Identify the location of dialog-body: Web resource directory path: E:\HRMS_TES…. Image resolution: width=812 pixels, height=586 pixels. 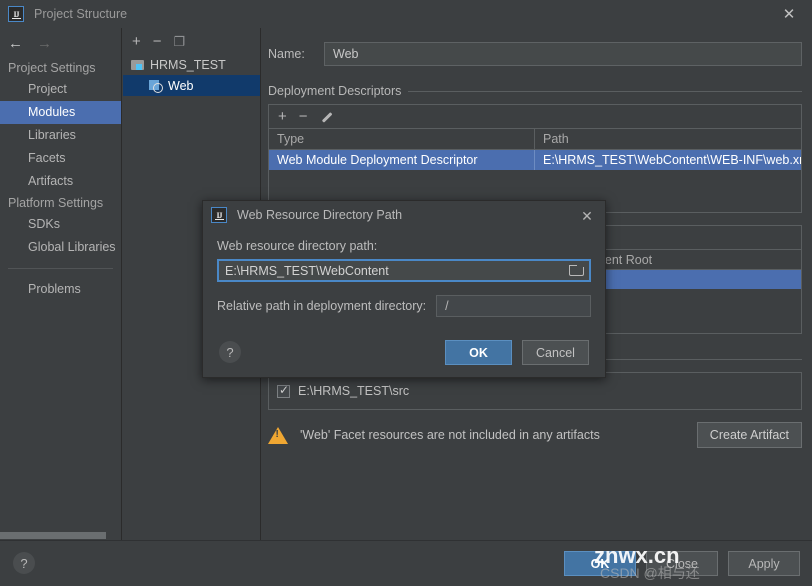
(404, 273).